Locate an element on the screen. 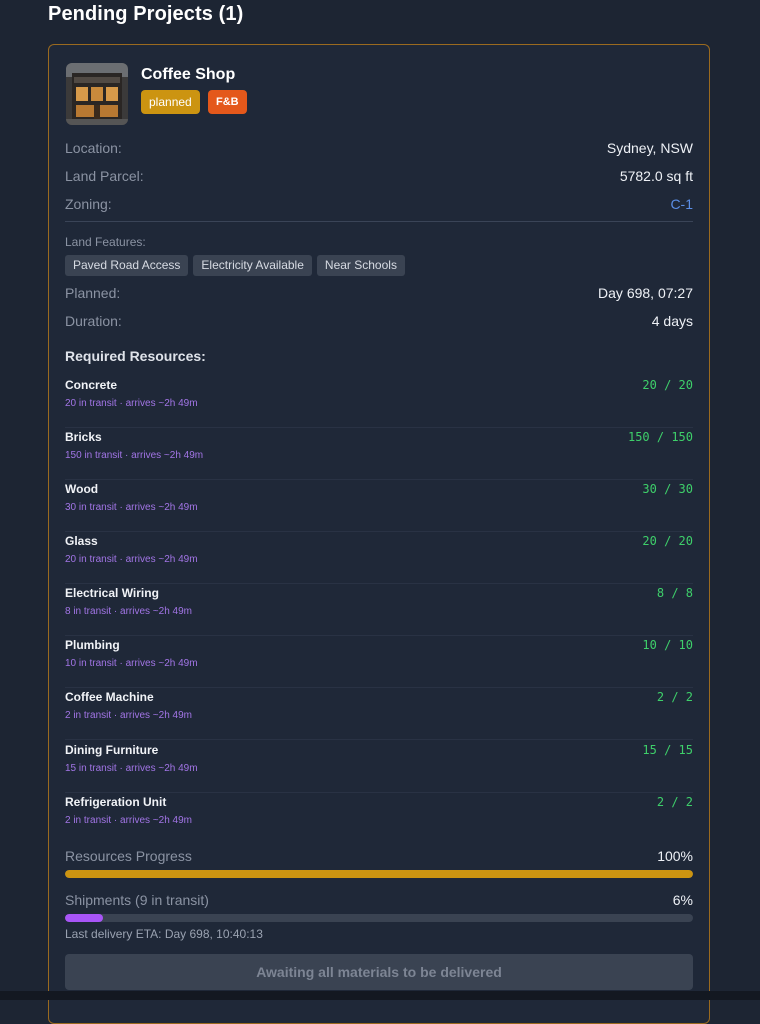 The height and width of the screenshot is (1024, 760). planned-label: Planned: is located at coordinates (93, 293).